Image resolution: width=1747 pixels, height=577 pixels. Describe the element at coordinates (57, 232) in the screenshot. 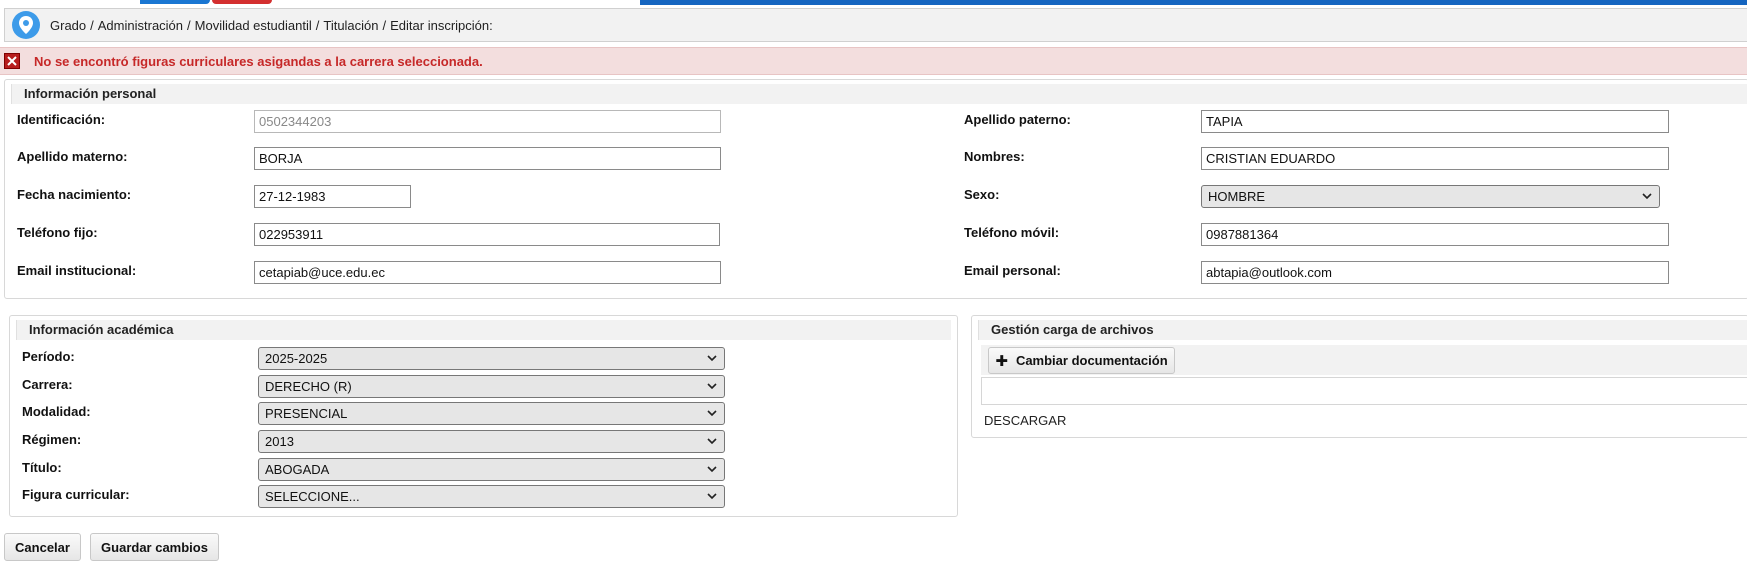

I see `telefono-fijo-label: Teléfono fijo:` at that location.